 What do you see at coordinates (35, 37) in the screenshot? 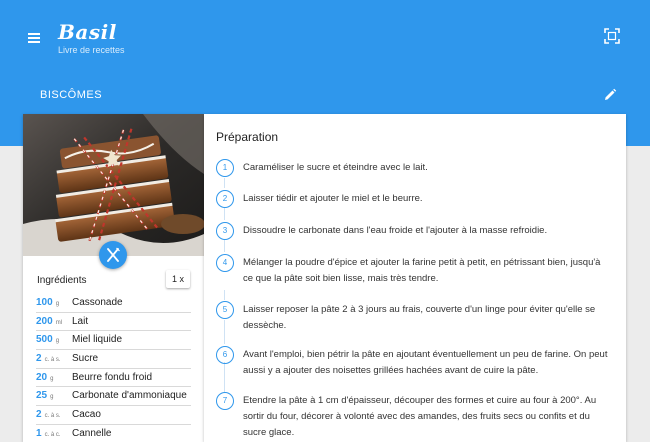
I see `menu-icon` at bounding box center [35, 37].